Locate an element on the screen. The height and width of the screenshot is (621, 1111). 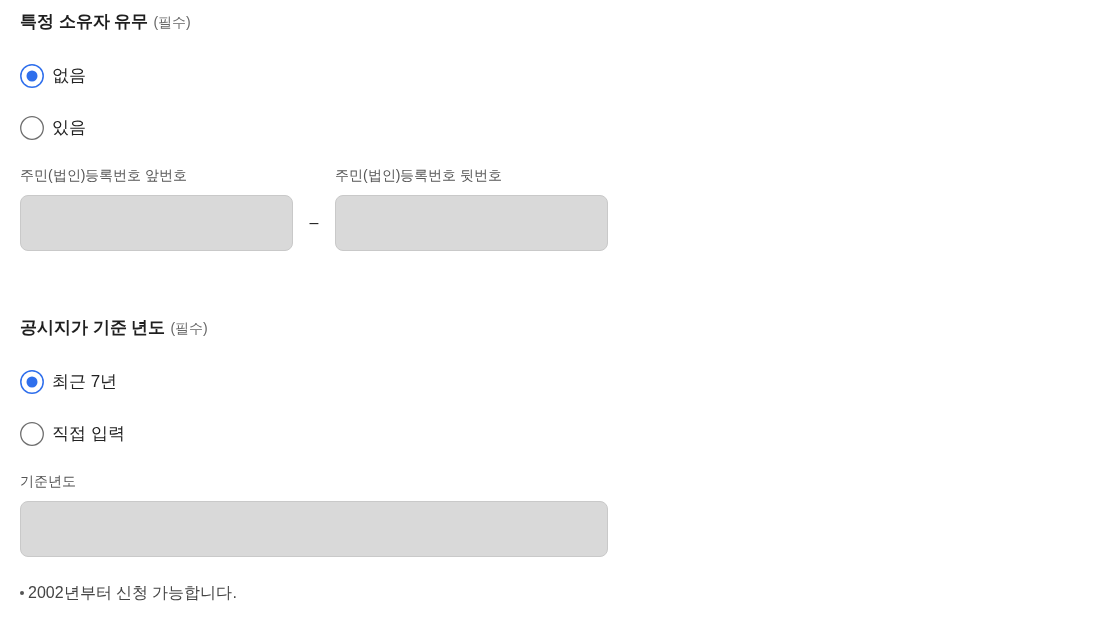
field-label: 주민(법인)등록번호 뒷번호 is located at coordinates (419, 175).